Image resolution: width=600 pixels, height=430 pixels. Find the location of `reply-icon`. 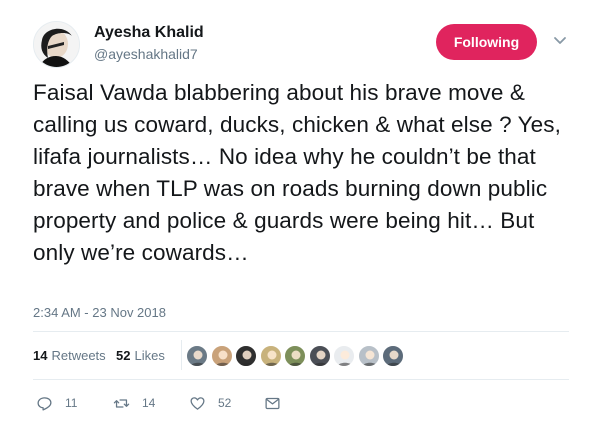

reply-icon is located at coordinates (44, 403).